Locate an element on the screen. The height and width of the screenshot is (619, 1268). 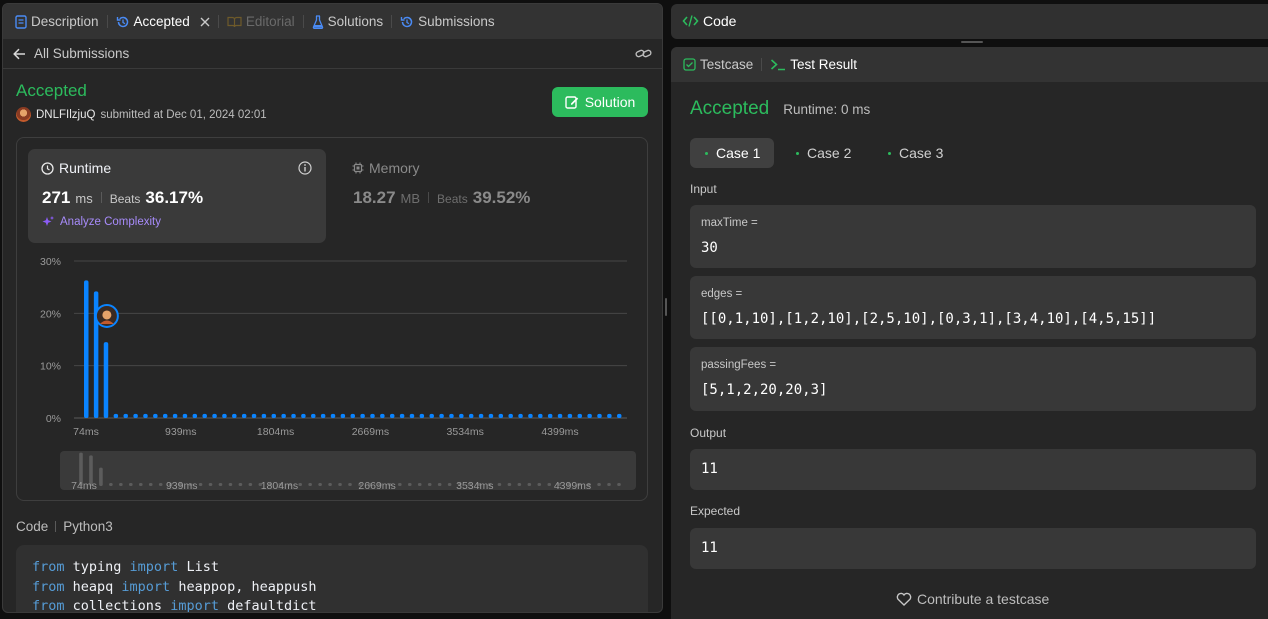
code-token: heappop, heappush is located at coordinates (243, 586).